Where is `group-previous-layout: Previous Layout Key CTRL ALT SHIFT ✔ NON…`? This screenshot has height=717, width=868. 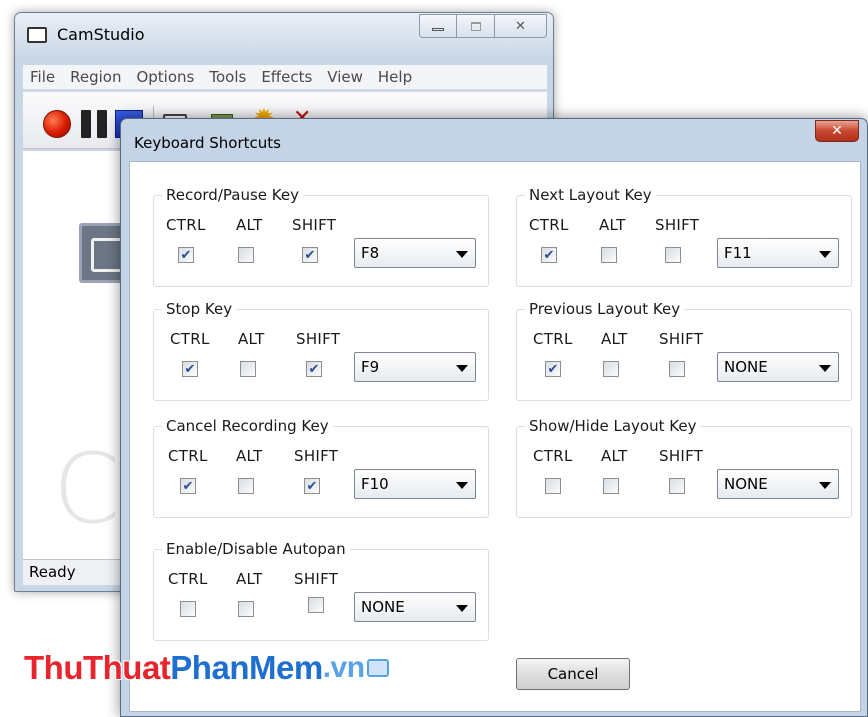
group-previous-layout: Previous Layout Key CTRL ALT SHIFT ✔ NON… is located at coordinates (684, 350).